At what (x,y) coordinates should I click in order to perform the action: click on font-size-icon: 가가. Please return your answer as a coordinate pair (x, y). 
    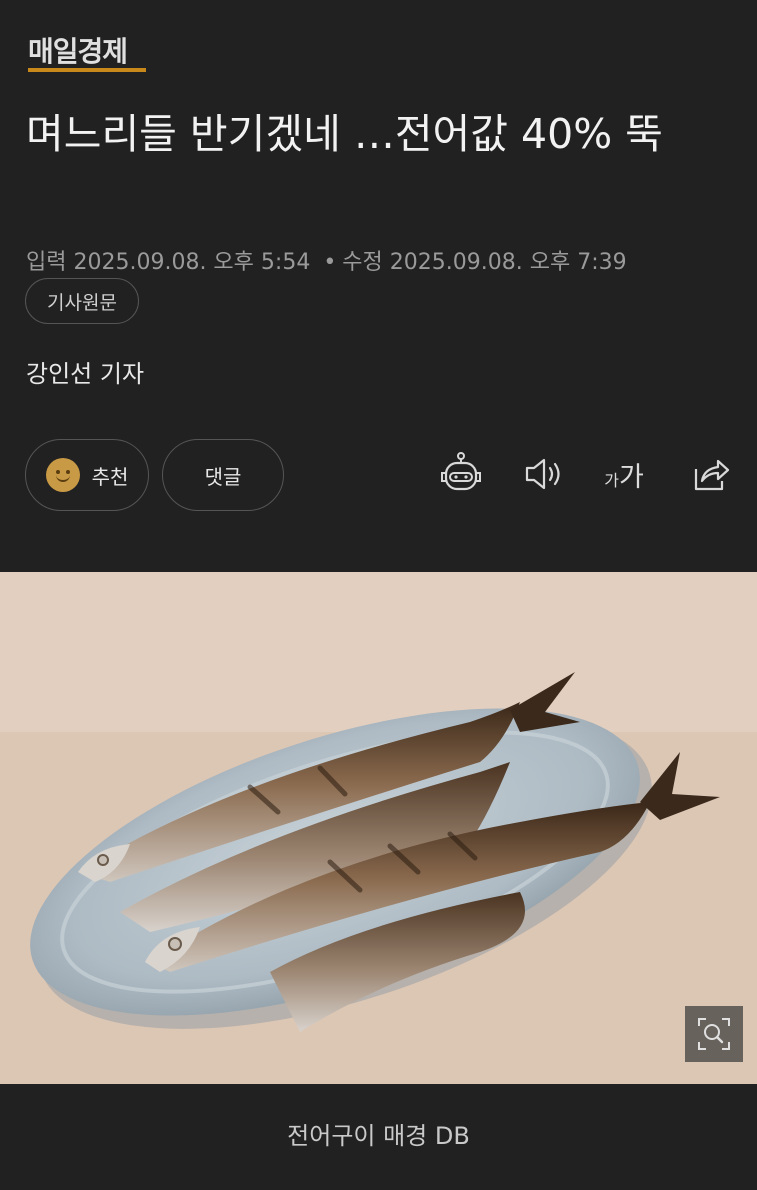
    Looking at the image, I should click on (624, 474).